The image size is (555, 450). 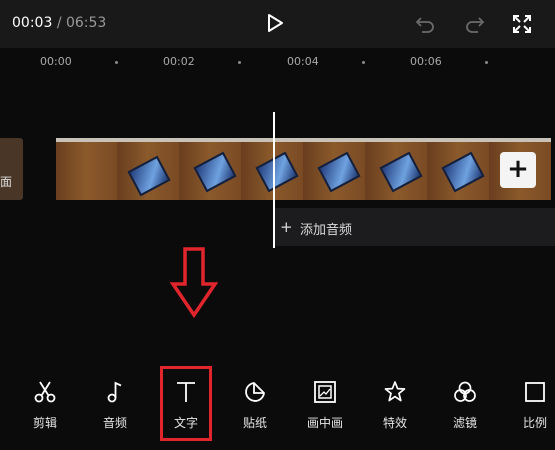 I want to click on playhead, so click(x=274, y=180).